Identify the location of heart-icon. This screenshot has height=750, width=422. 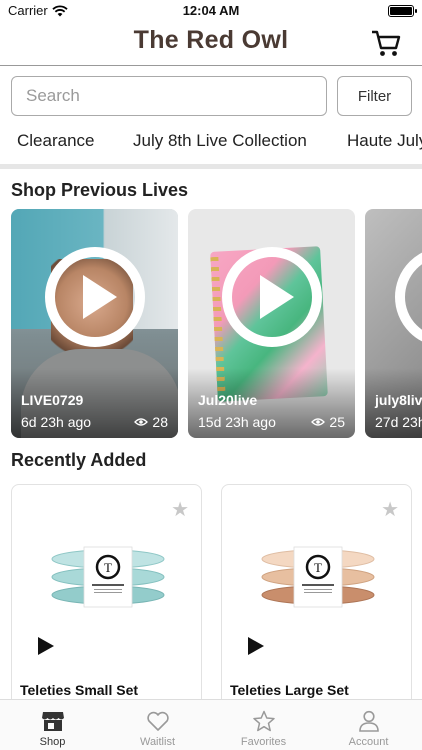
(158, 721).